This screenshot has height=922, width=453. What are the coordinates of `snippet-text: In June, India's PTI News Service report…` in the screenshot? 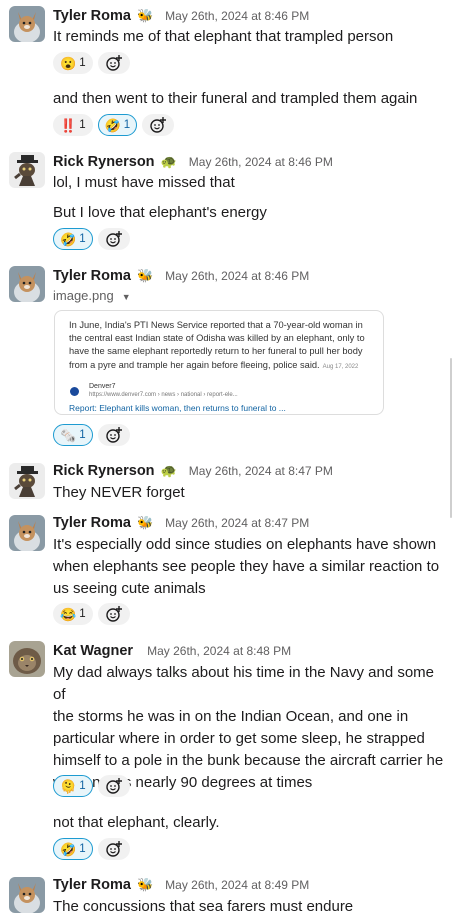 It's located at (217, 345).